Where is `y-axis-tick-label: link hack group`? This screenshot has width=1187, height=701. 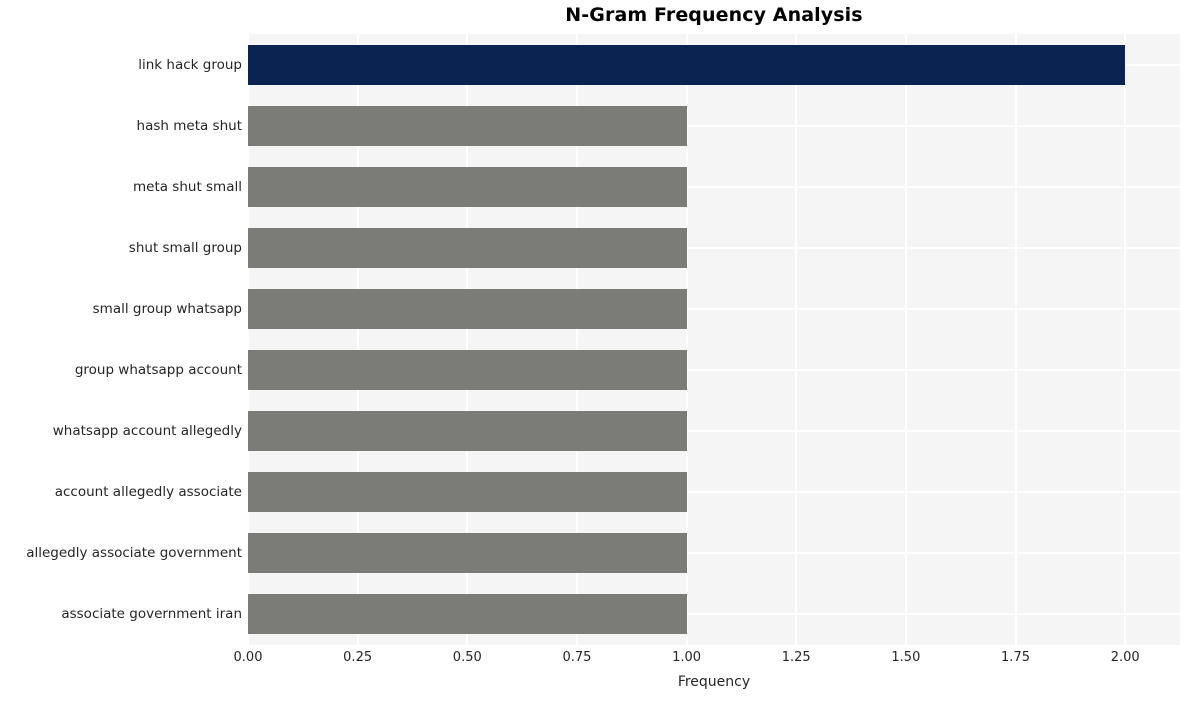 y-axis-tick-label: link hack group is located at coordinates (190, 64).